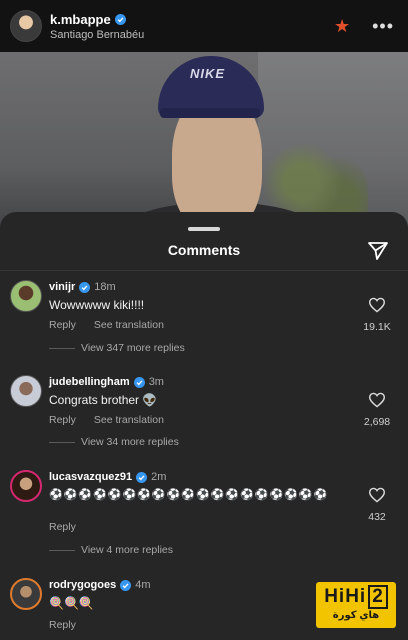  What do you see at coordinates (377, 410) in the screenshot?
I see `like-control: 2,698` at bounding box center [377, 410].